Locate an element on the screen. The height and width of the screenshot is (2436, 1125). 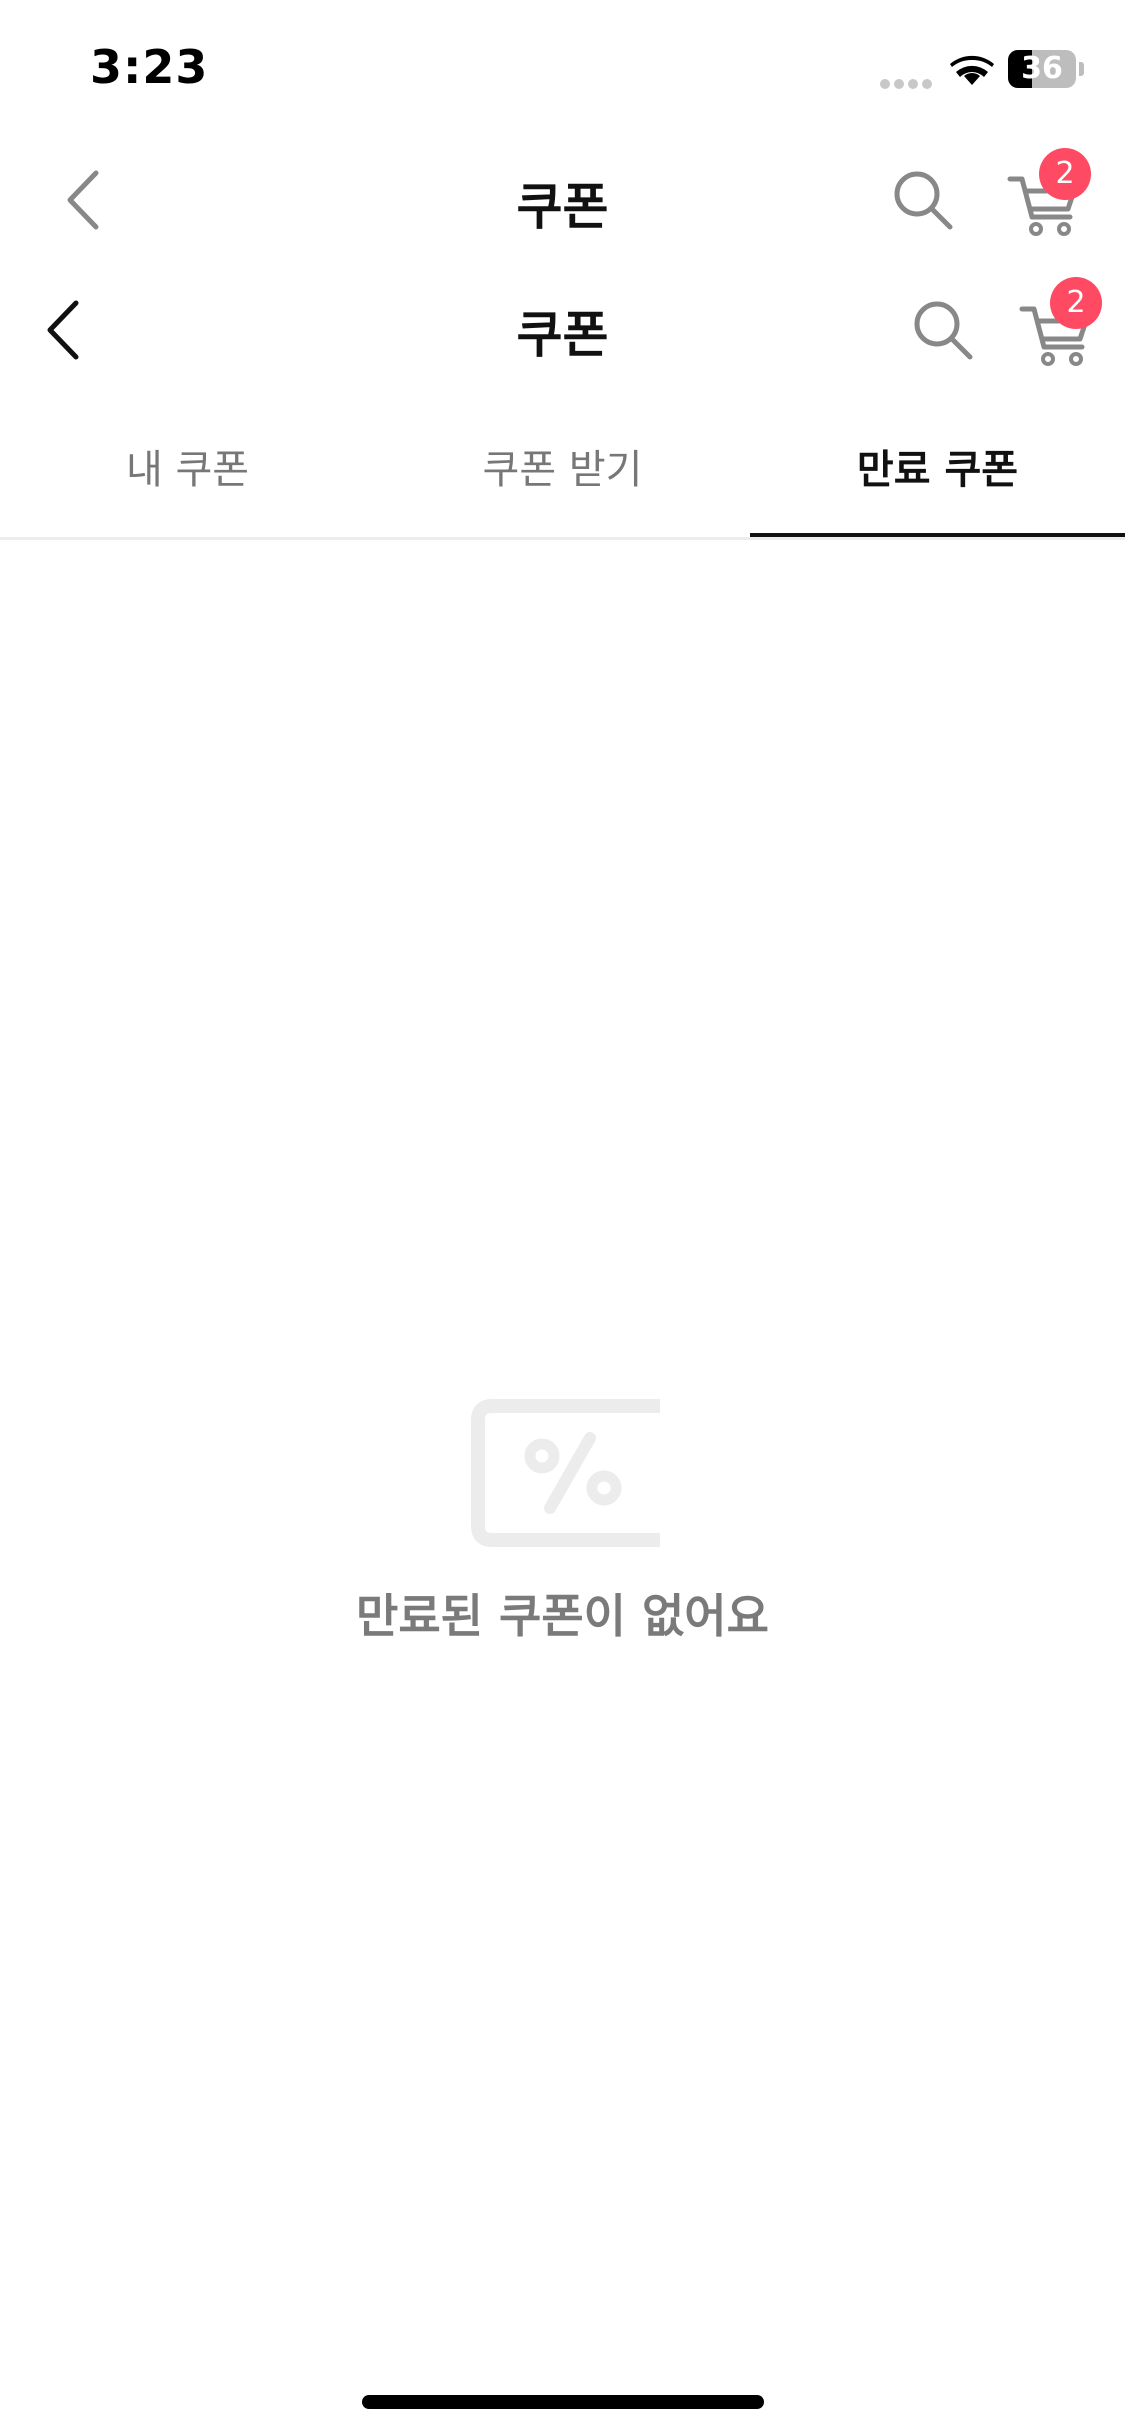
tab-get-coupons: 쿠폰 받기 is located at coordinates (562, 470).